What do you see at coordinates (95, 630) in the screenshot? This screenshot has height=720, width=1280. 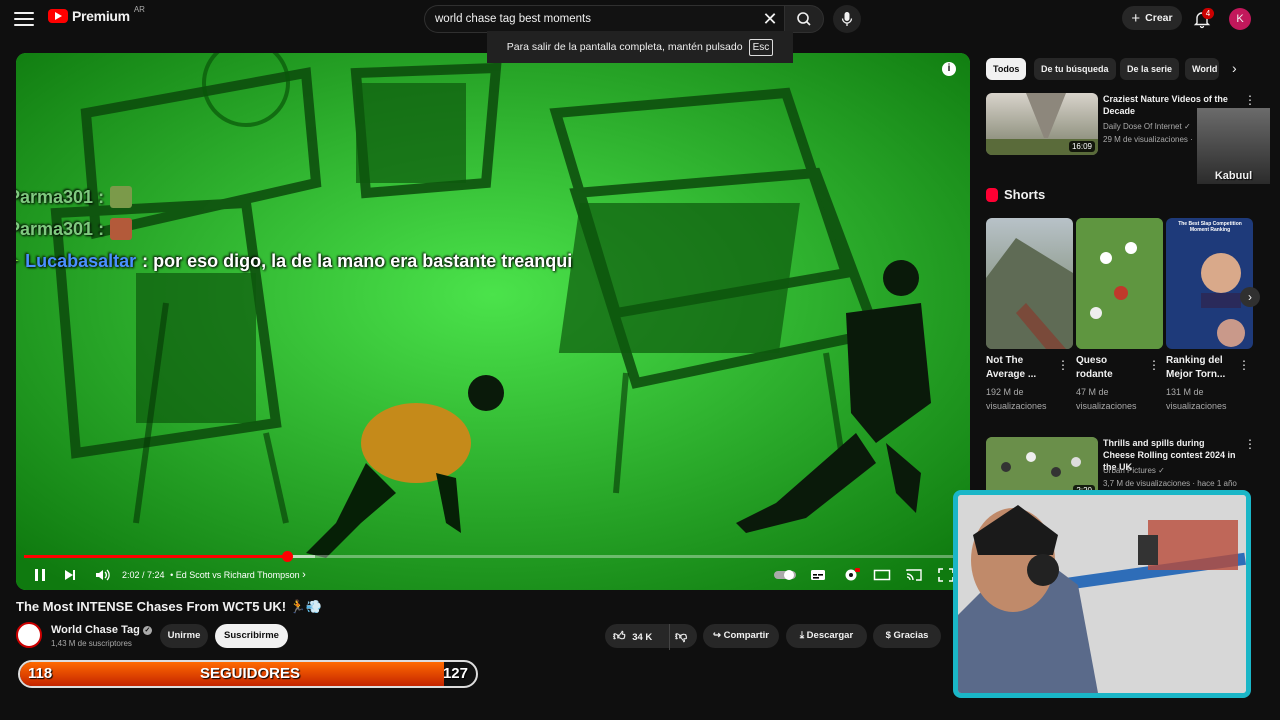 I see `channel-name-text: World Chase Tag` at bounding box center [95, 630].